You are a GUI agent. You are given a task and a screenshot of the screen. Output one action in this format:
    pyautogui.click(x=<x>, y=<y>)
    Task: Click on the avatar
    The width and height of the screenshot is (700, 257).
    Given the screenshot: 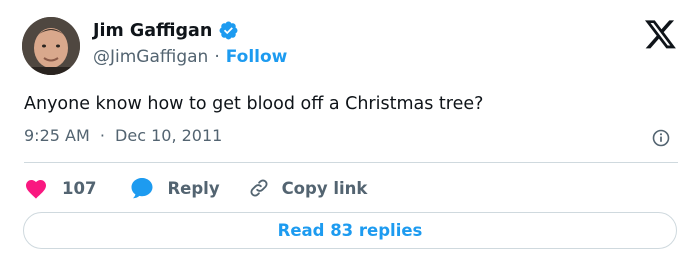 What is the action you would take?
    pyautogui.click(x=51, y=46)
    